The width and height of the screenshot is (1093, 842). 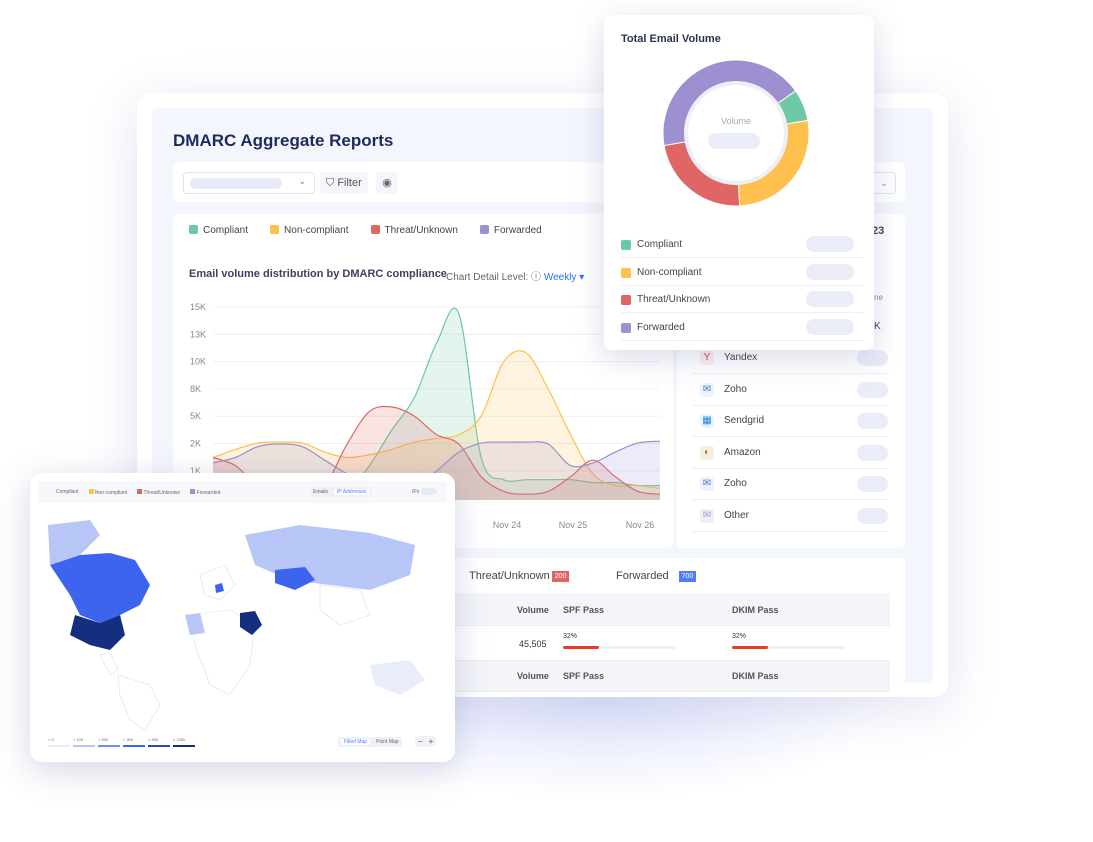 I want to click on sendgrid-icon: ▦, so click(x=707, y=421).